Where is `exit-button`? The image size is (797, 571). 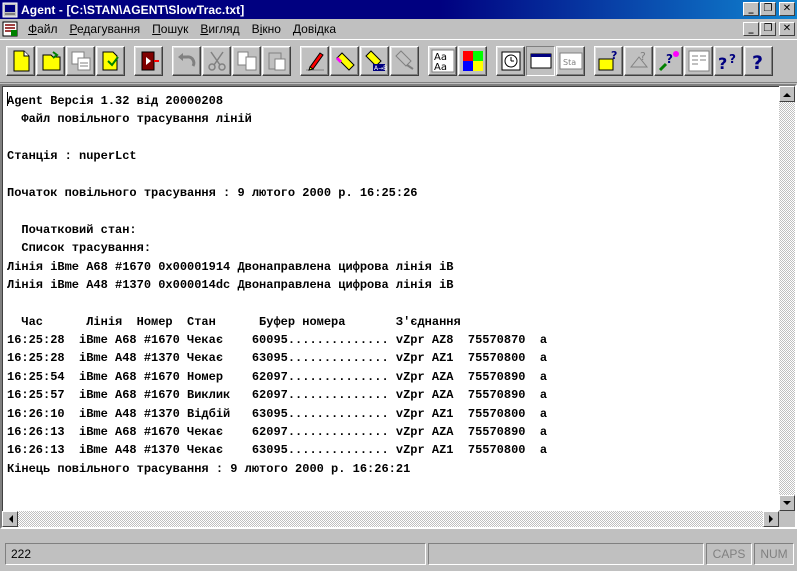 exit-button is located at coordinates (148, 61).